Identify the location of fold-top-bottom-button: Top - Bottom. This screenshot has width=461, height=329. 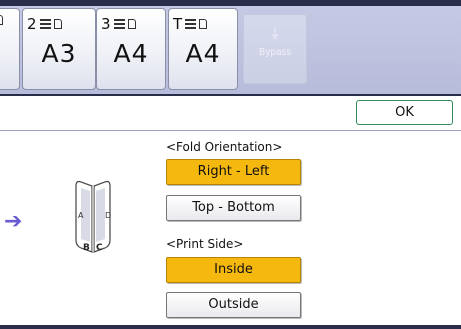
(233, 208).